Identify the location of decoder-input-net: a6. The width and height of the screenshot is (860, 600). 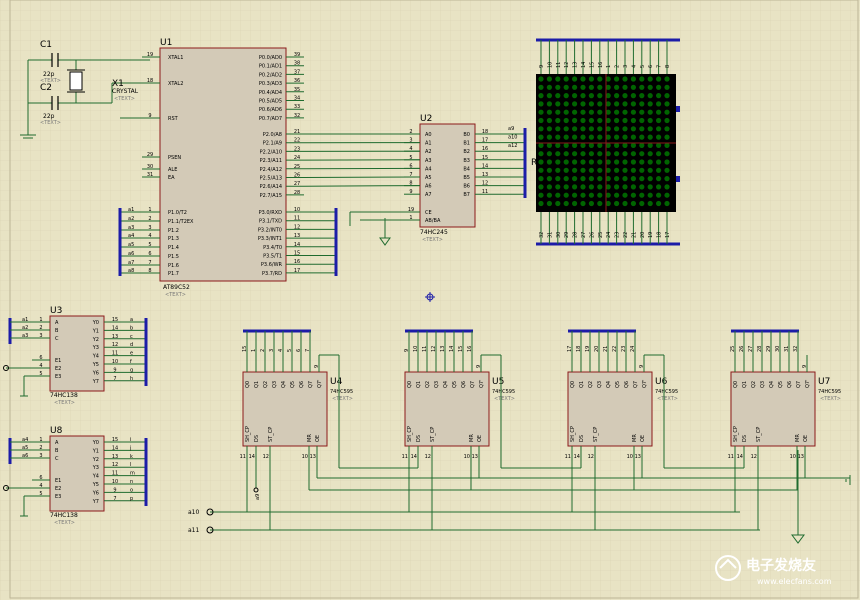
(25, 456).